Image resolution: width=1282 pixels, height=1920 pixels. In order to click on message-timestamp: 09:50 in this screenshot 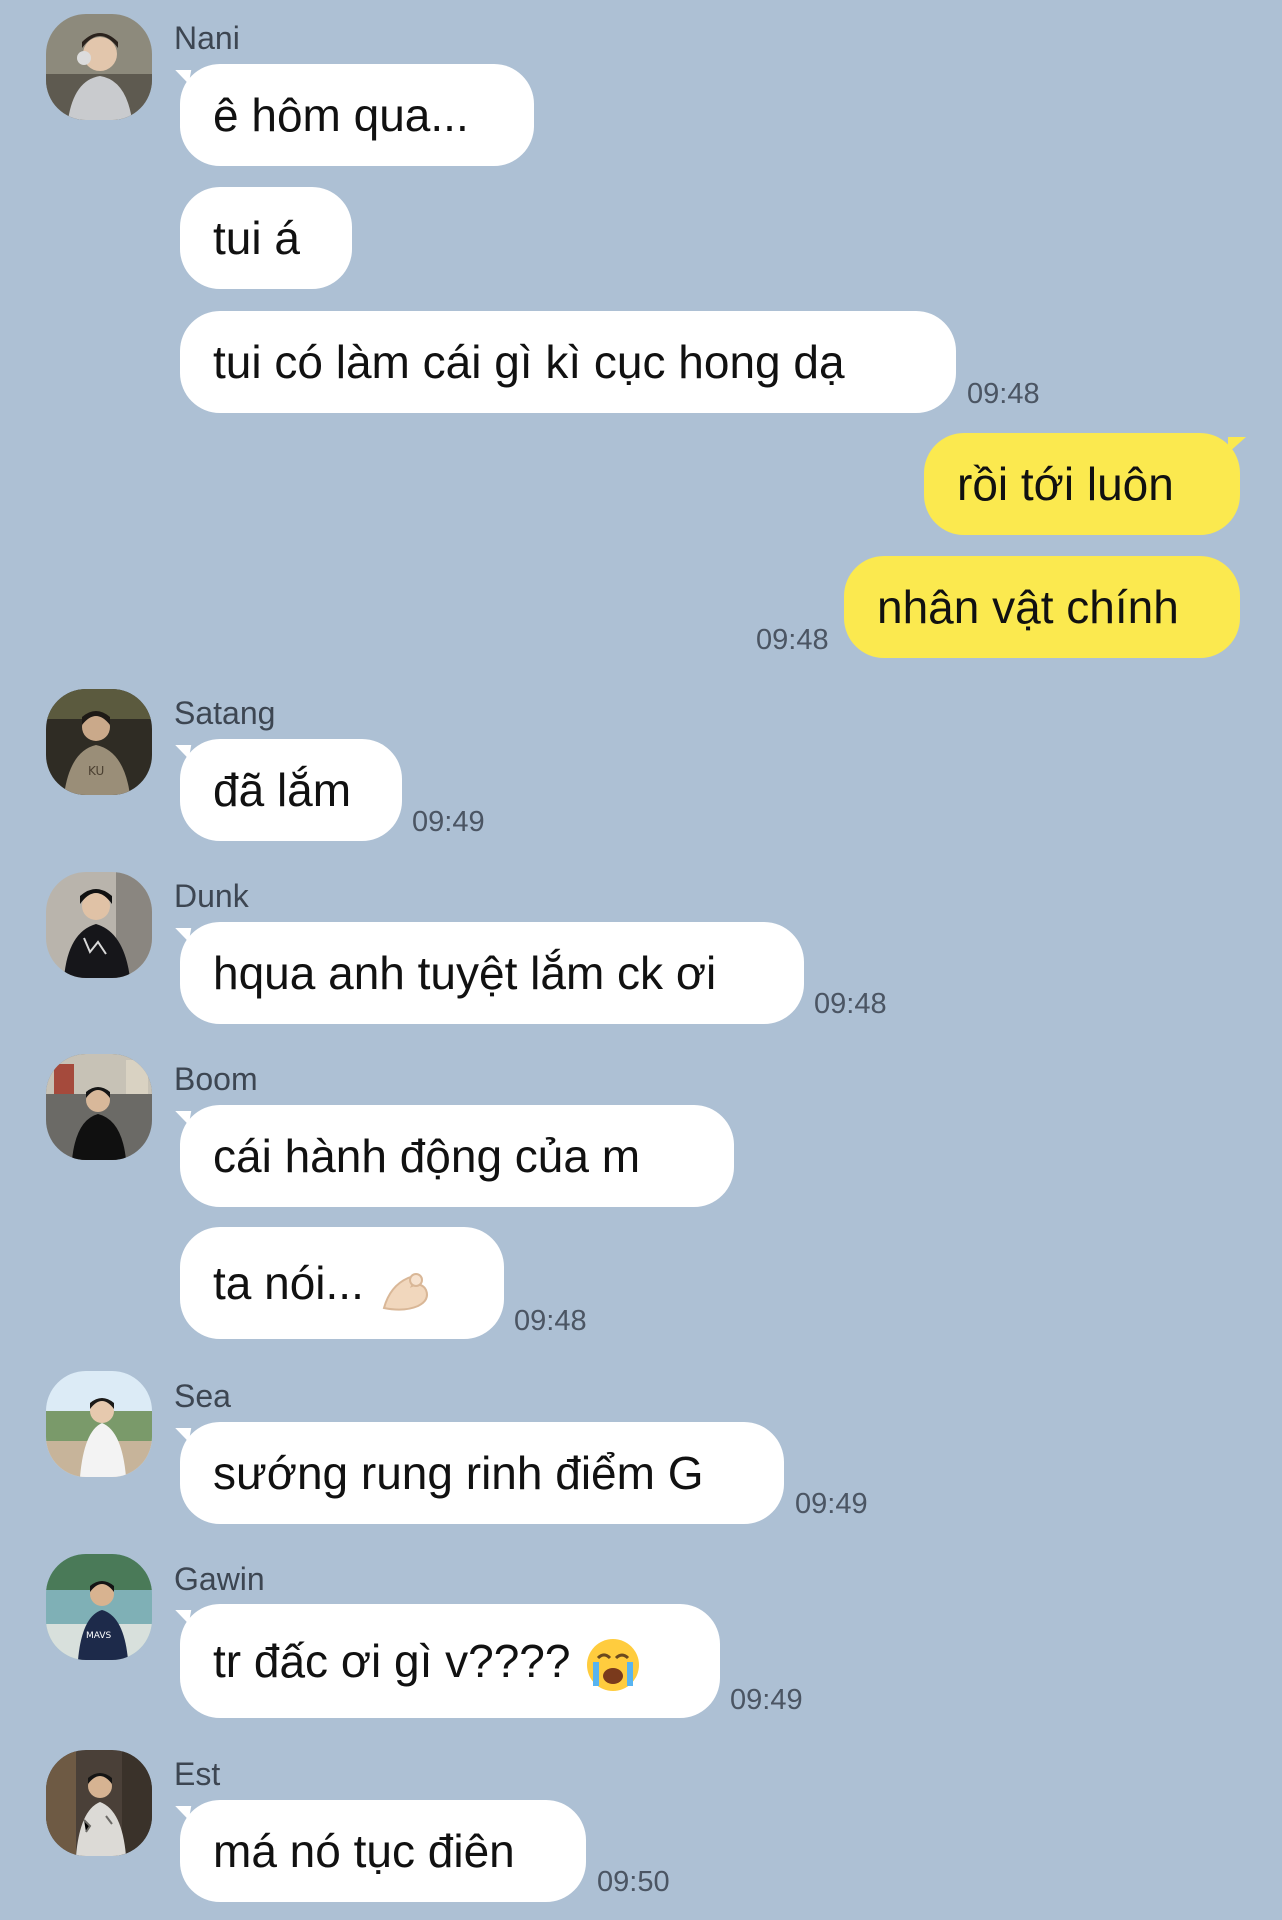, I will do `click(633, 1882)`.